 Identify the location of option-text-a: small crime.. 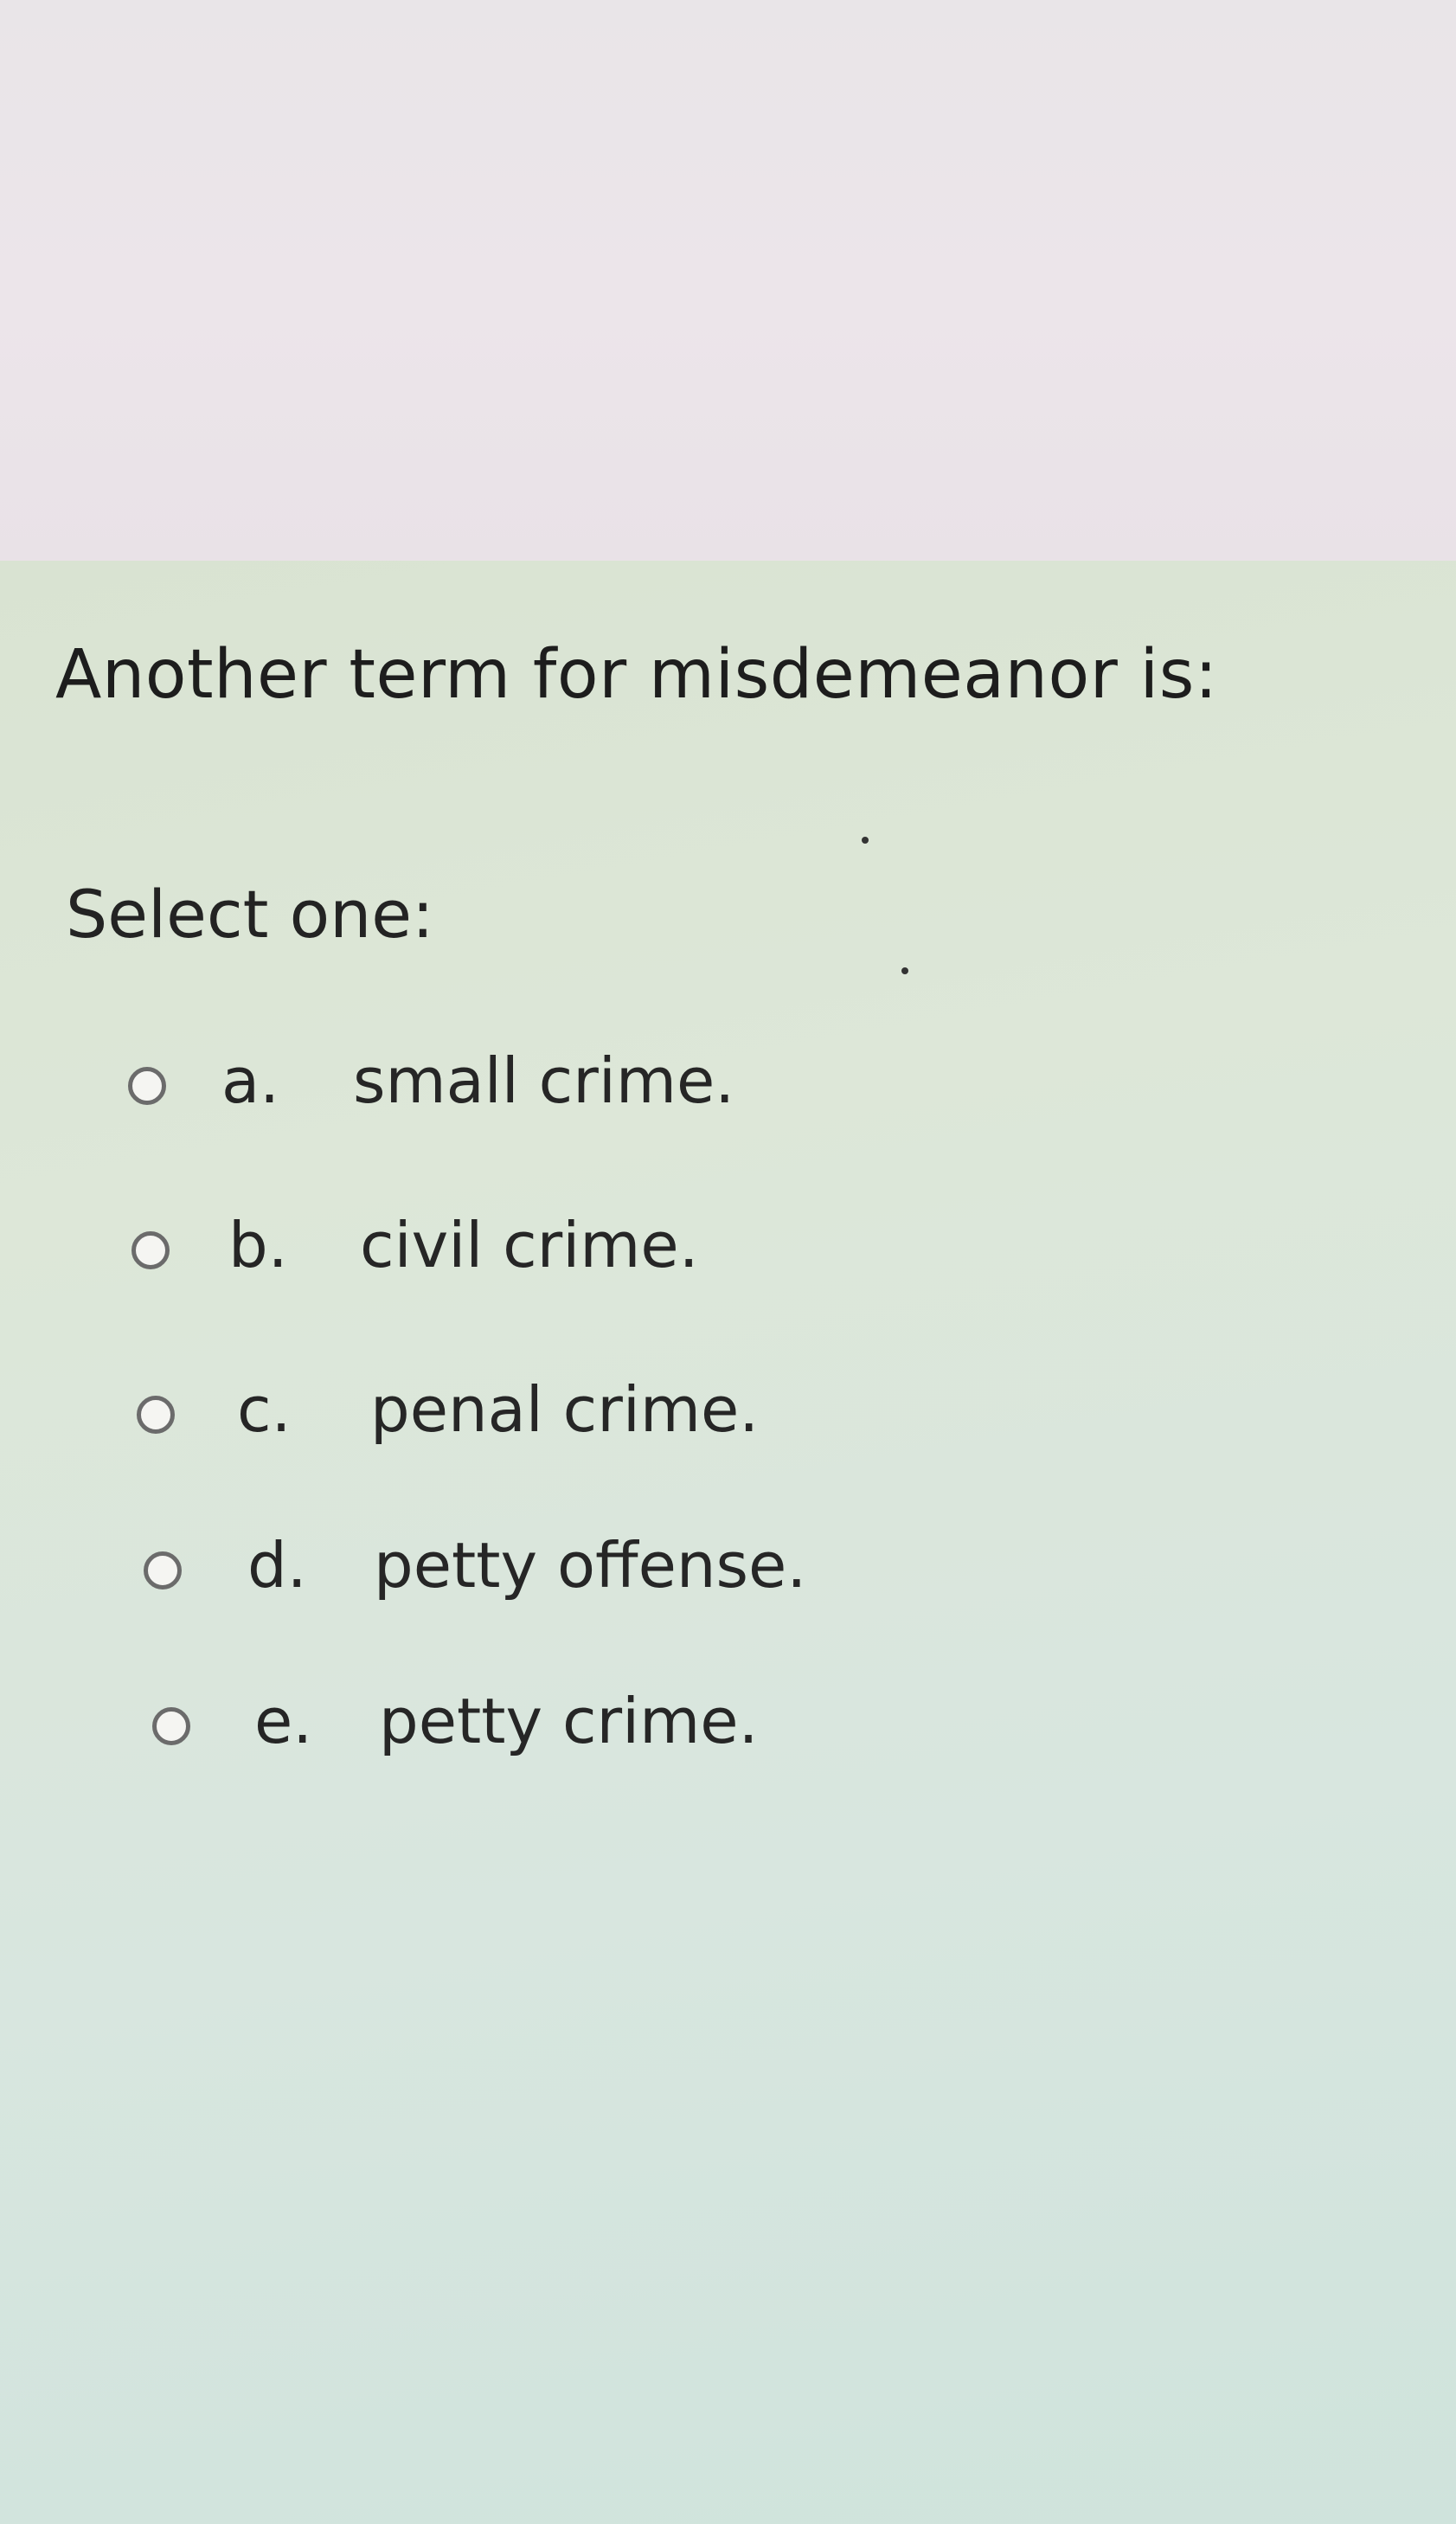
(544, 1080).